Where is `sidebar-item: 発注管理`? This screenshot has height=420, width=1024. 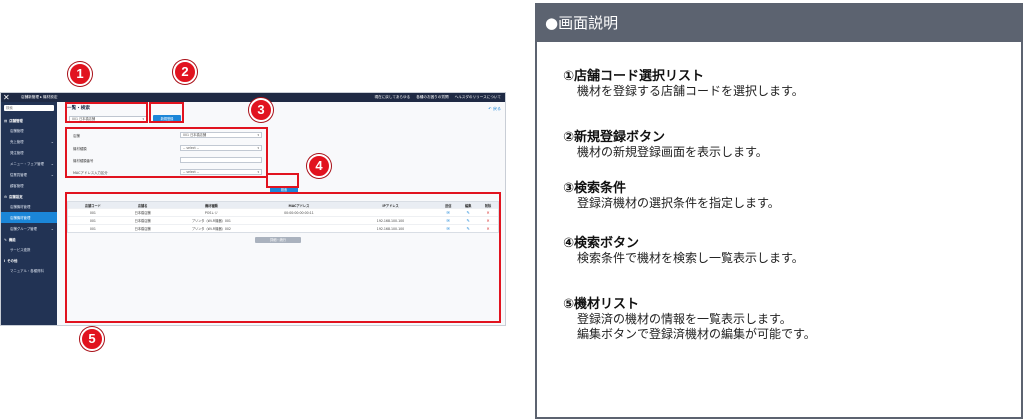 sidebar-item: 発注管理 is located at coordinates (29, 152).